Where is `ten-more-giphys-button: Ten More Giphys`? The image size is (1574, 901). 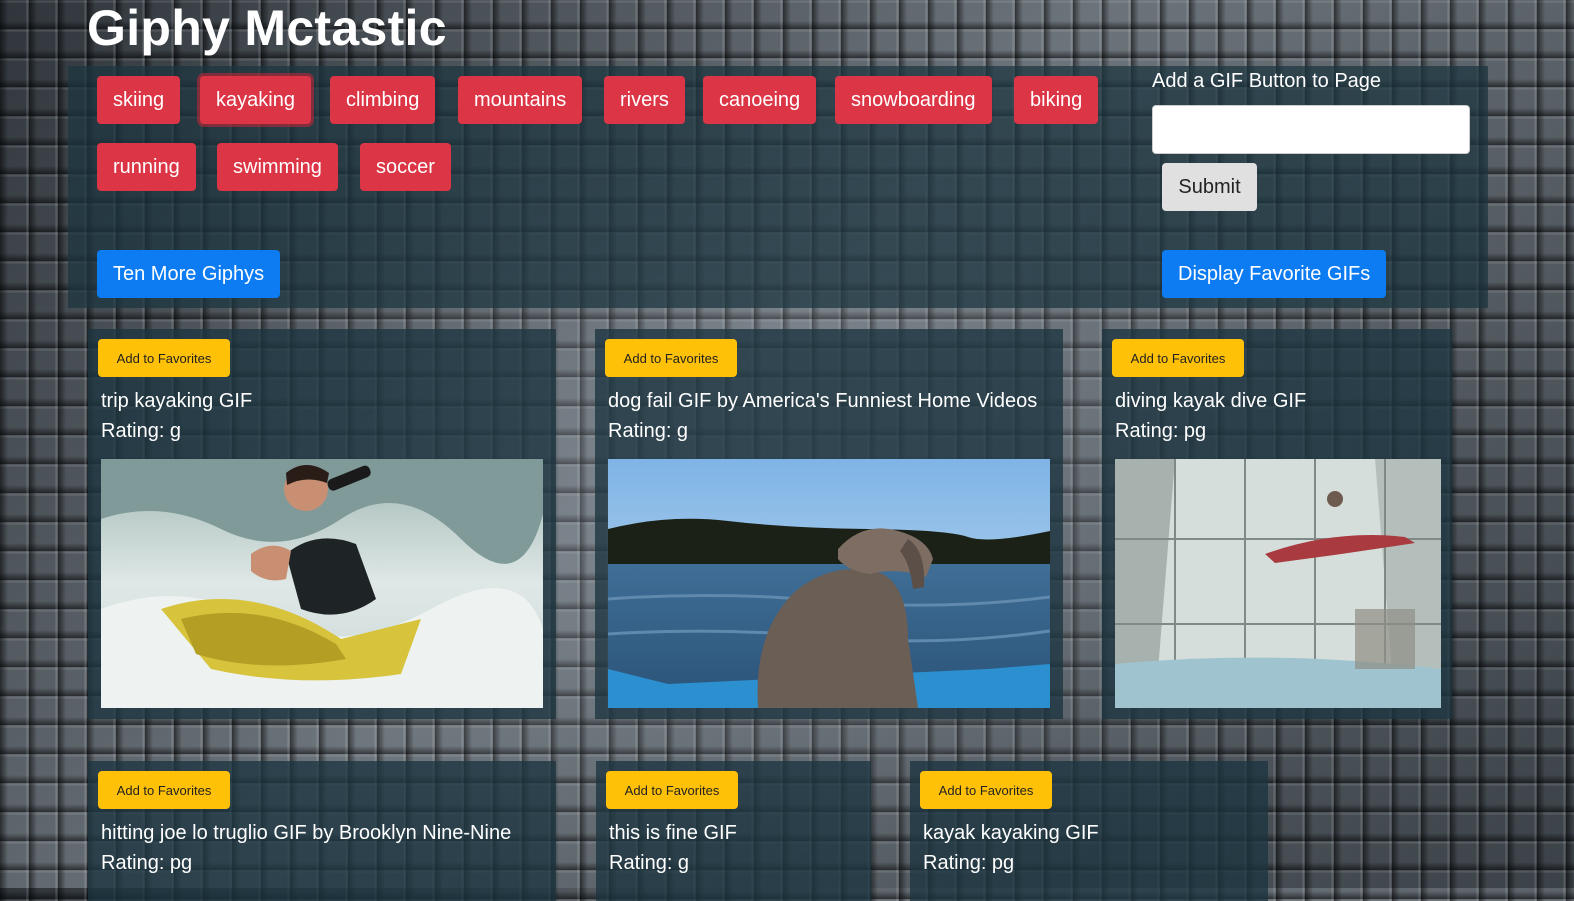
ten-more-giphys-button: Ten More Giphys is located at coordinates (189, 274).